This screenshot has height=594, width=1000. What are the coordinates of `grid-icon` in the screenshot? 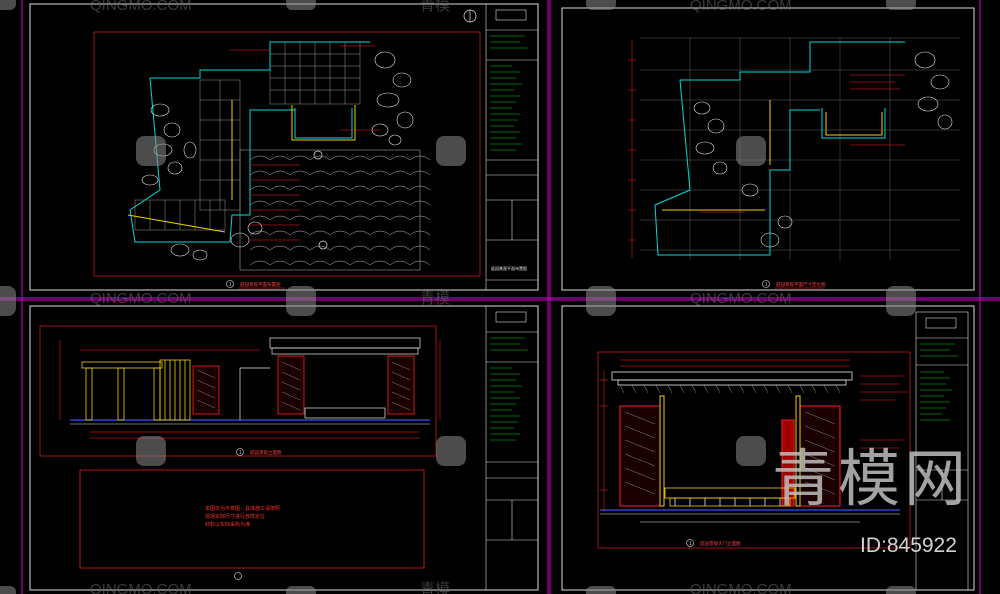 It's located at (800, 148).